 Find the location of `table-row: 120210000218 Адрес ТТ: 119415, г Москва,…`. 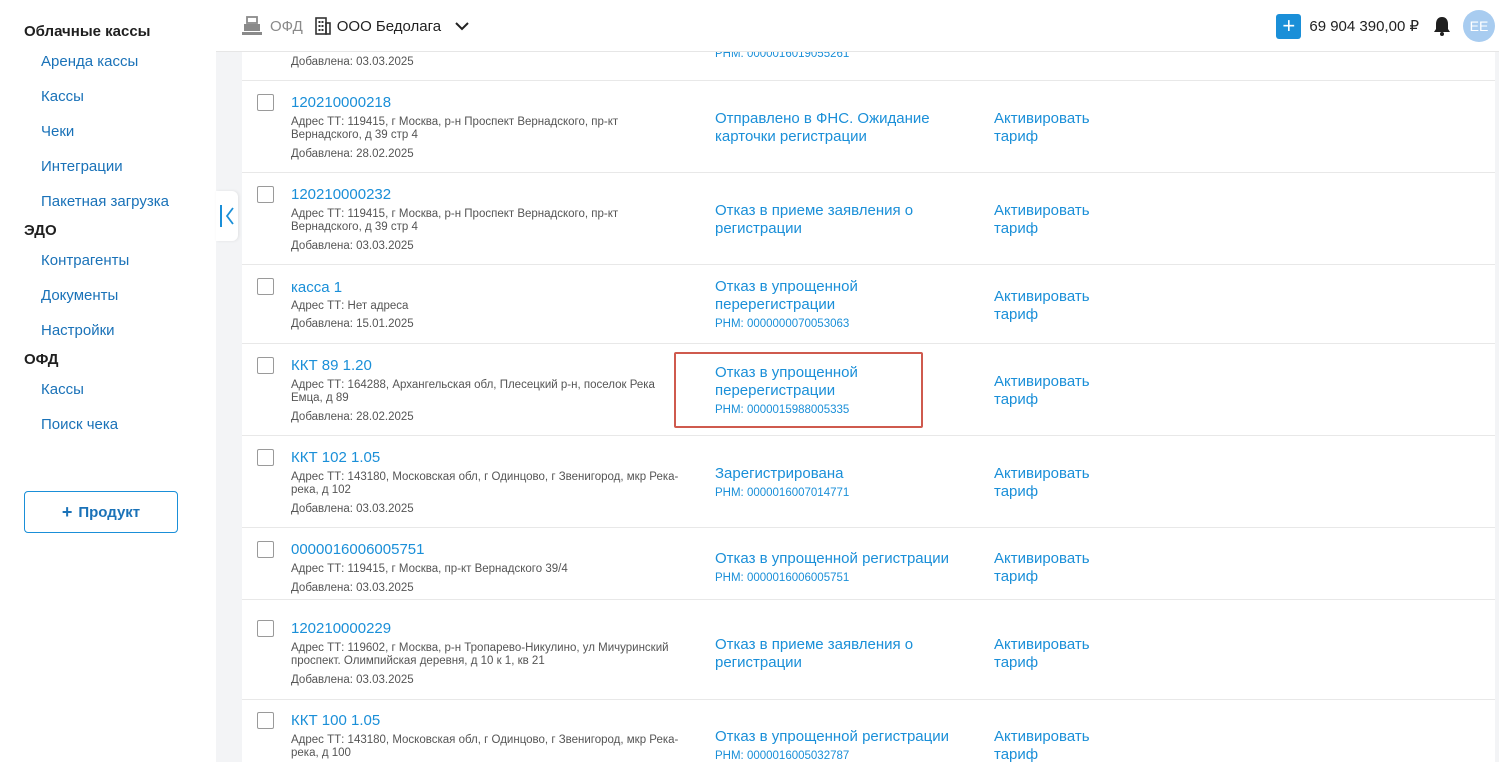

table-row: 120210000218 Адрес ТТ: 119415, г Москва,… is located at coordinates (868, 127).